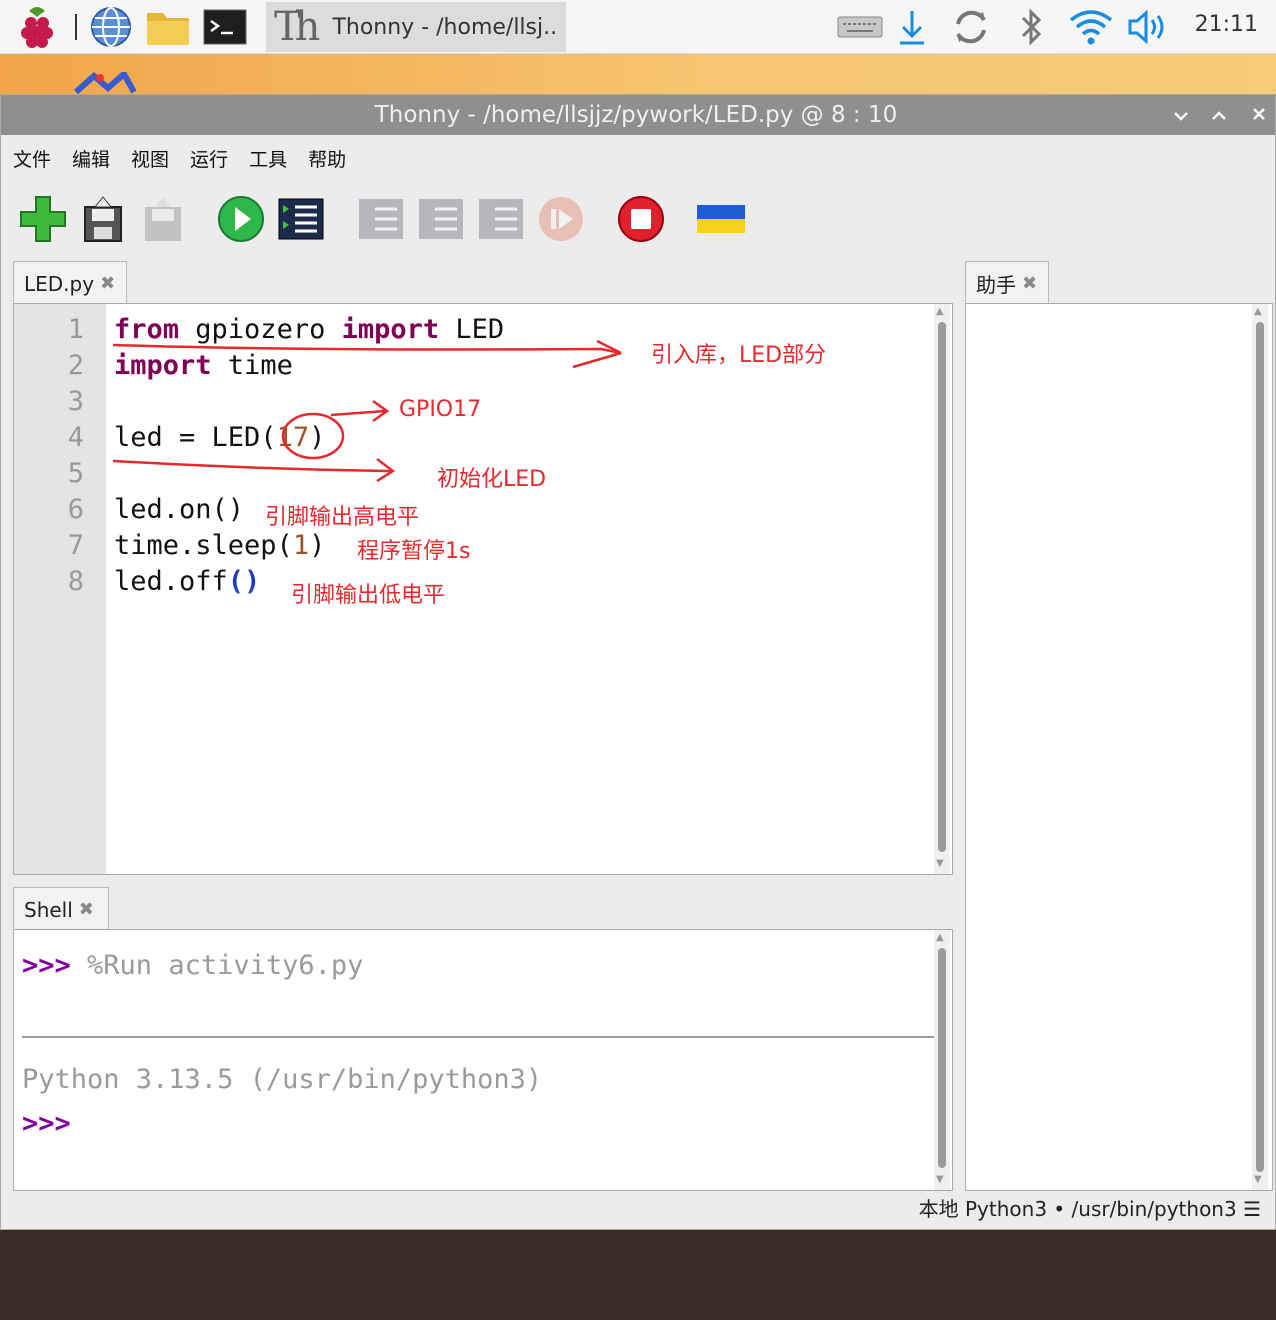 The width and height of the screenshot is (1276, 1320). What do you see at coordinates (367, 411) in the screenshot?
I see `handwritten-annotation-strokes` at bounding box center [367, 411].